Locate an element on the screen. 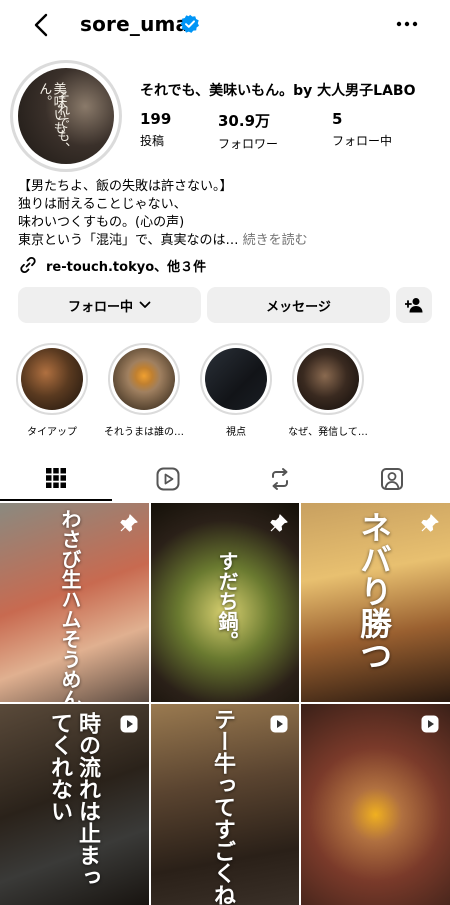  bio-line: 【男たちよ、飯の失敗は許さない。】 is located at coordinates (125, 186).